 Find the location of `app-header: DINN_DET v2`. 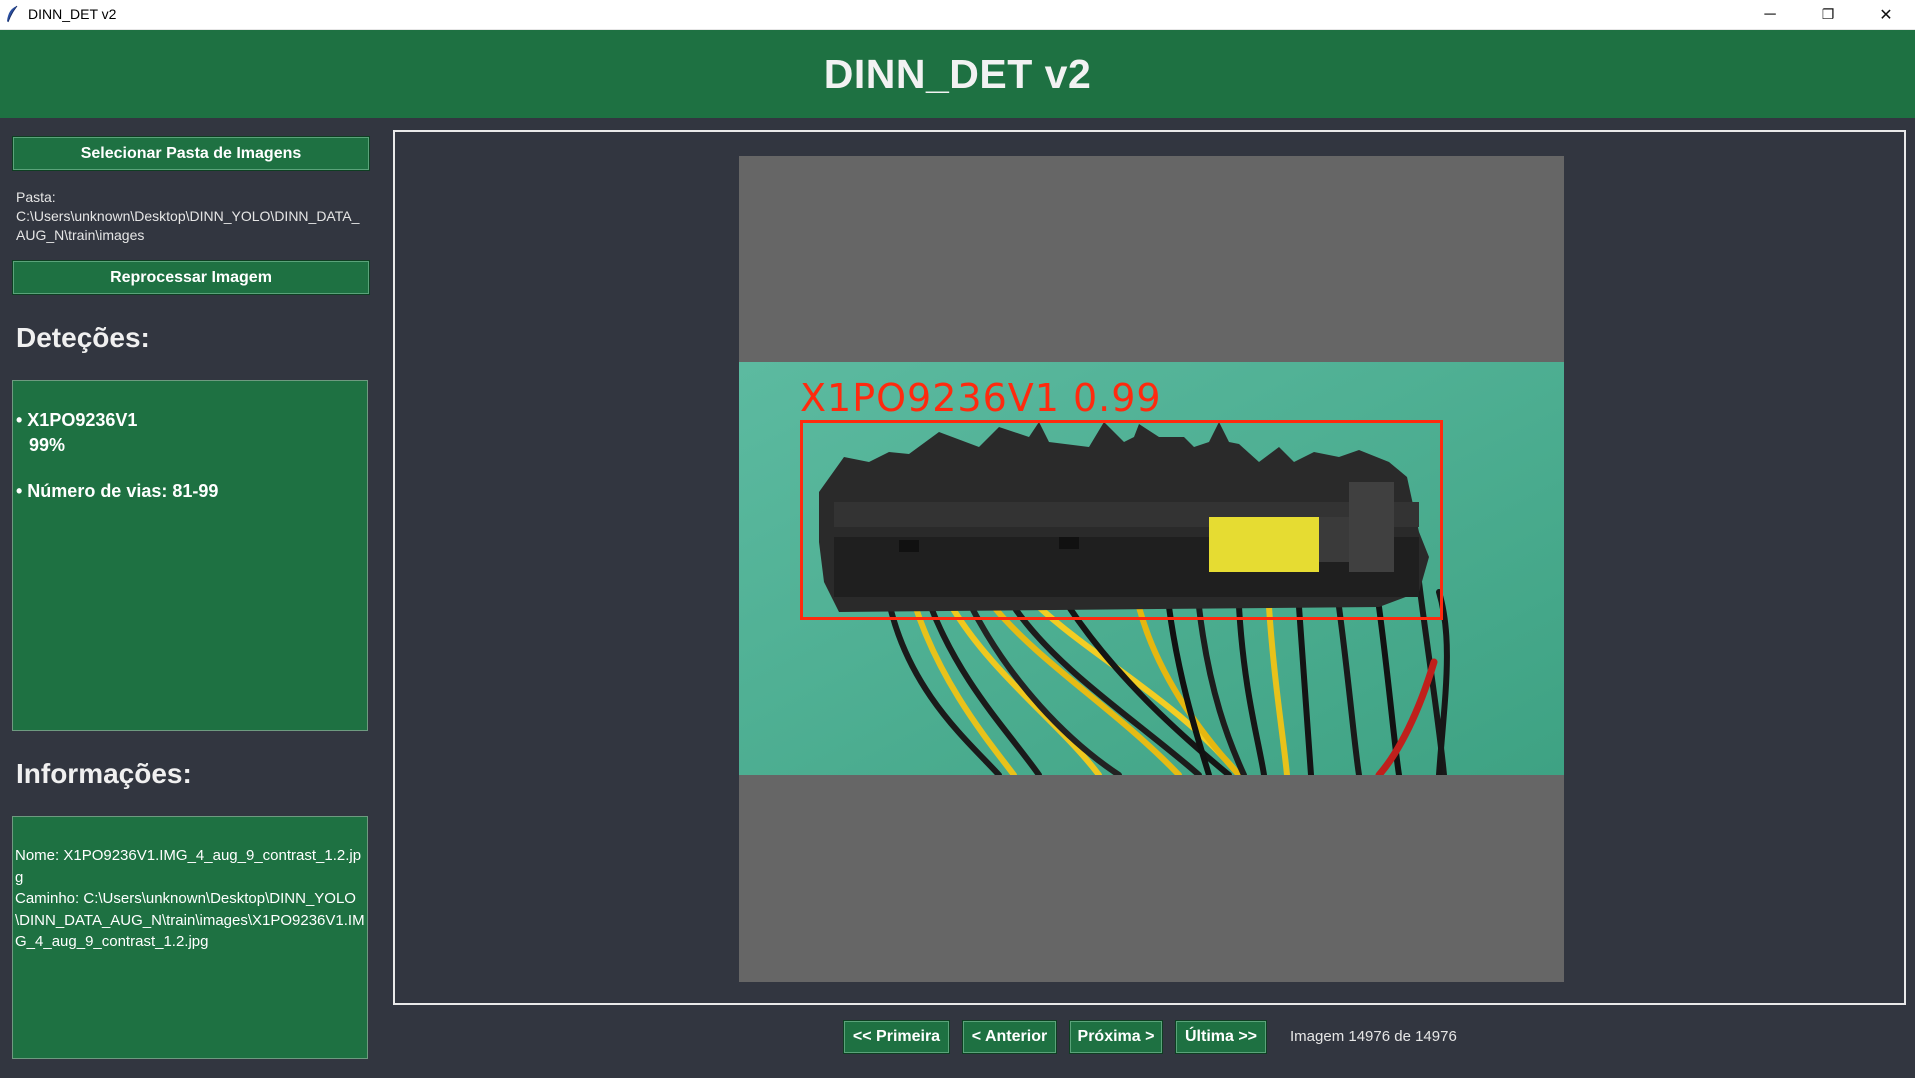

app-header: DINN_DET v2 is located at coordinates (957, 74).